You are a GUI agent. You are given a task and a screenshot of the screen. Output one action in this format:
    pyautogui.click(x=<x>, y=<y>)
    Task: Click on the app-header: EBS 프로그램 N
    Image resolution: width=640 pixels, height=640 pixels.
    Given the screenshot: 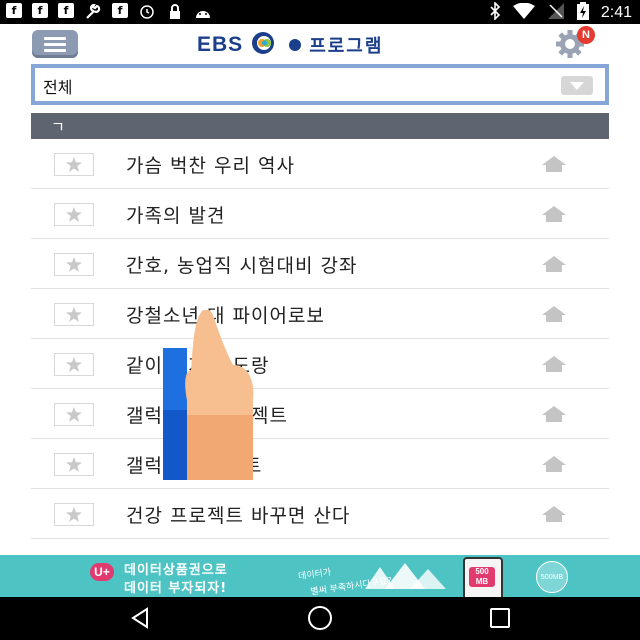 What is the action you would take?
    pyautogui.click(x=320, y=44)
    